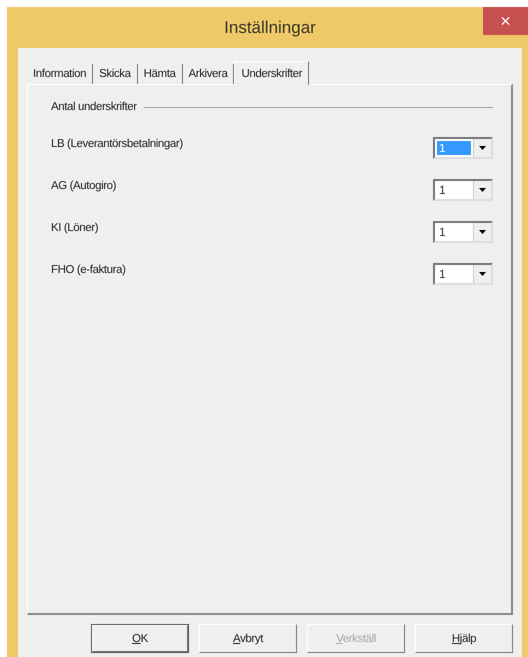  Describe the element at coordinates (74, 228) in the screenshot. I see `row-label: KI (Löner)` at that location.